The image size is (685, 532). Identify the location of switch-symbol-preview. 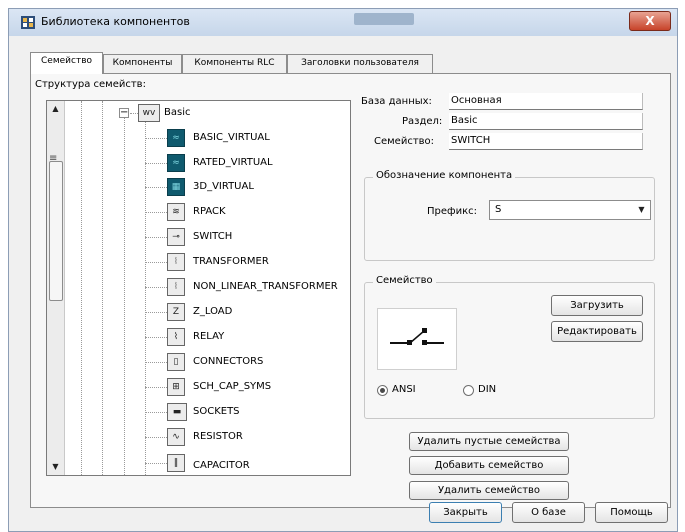
(417, 339).